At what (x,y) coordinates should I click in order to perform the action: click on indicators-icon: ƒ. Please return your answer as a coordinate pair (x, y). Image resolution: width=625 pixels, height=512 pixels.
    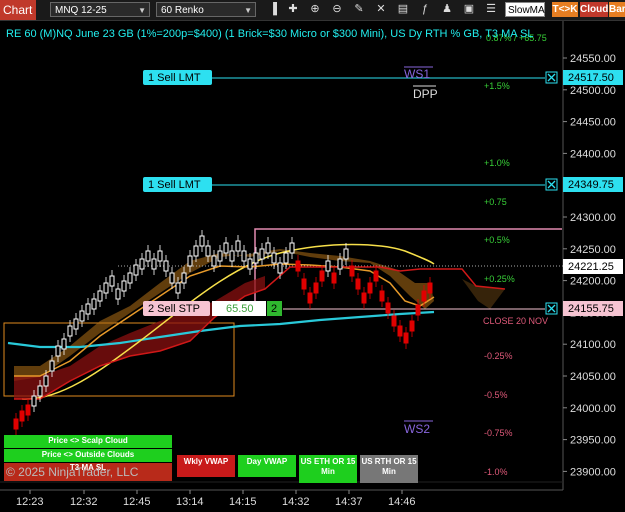
    Looking at the image, I should click on (425, 9).